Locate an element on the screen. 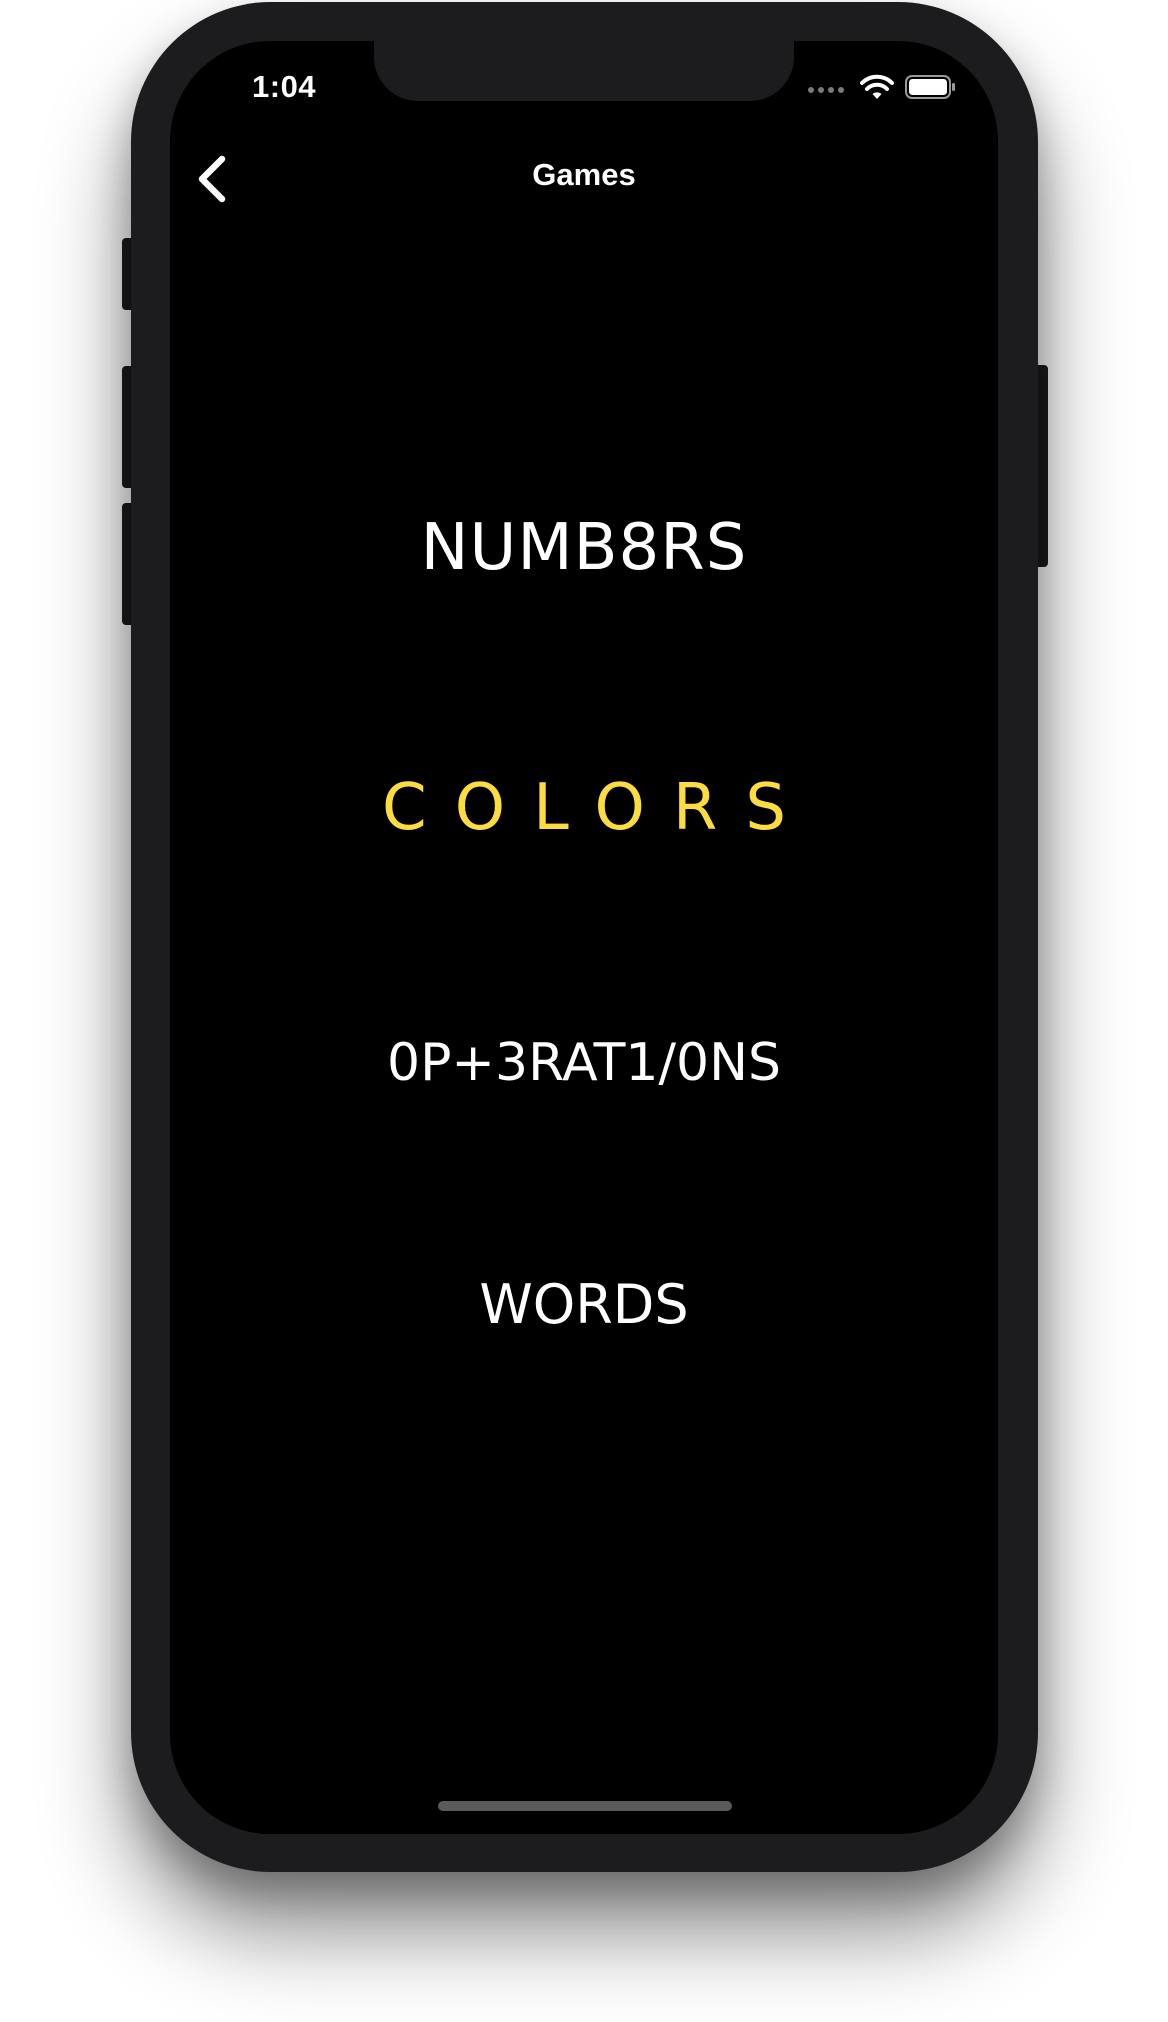 The image size is (1168, 2022). menu-item-colors: COLORS is located at coordinates (584, 808).